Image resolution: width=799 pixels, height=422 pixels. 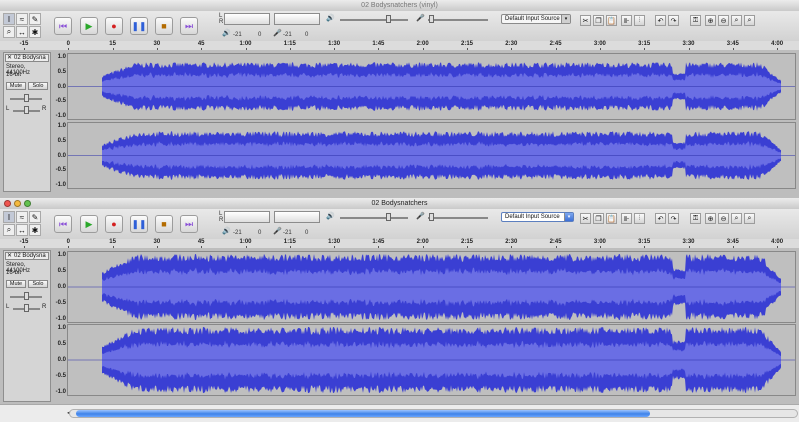 I want to click on track-bits: 16-bit, so click(x=14, y=75).